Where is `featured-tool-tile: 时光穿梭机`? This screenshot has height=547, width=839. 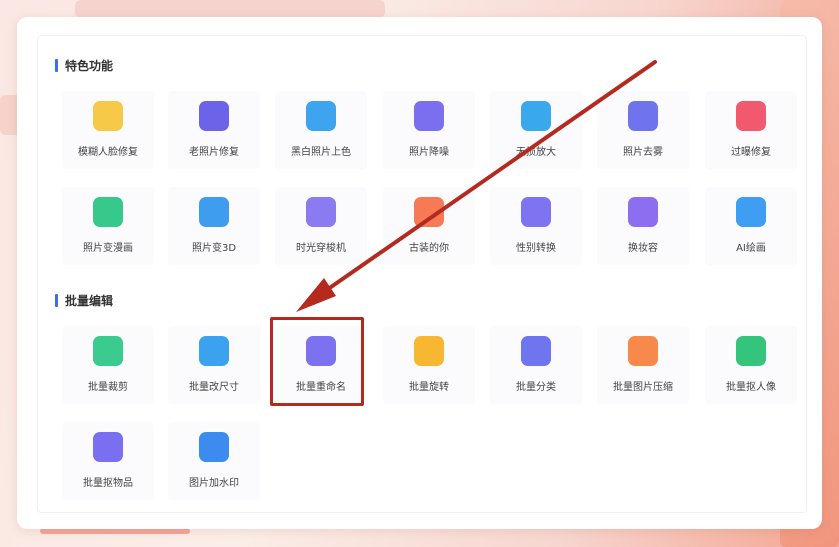
featured-tool-tile: 时光穿梭机 is located at coordinates (321, 226).